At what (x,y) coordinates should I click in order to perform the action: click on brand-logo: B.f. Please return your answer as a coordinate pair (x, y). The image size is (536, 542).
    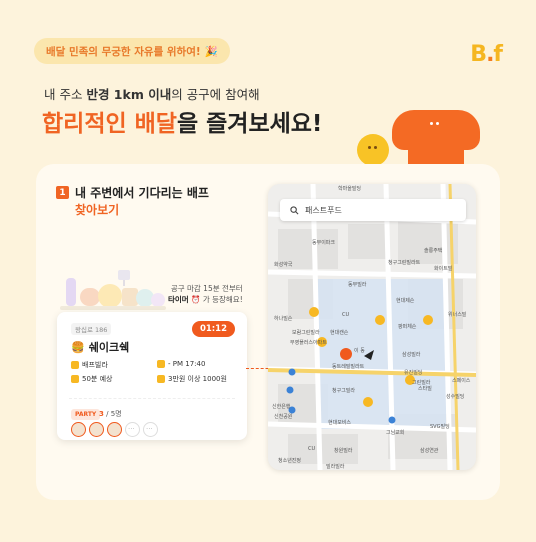
    Looking at the image, I should click on (486, 54).